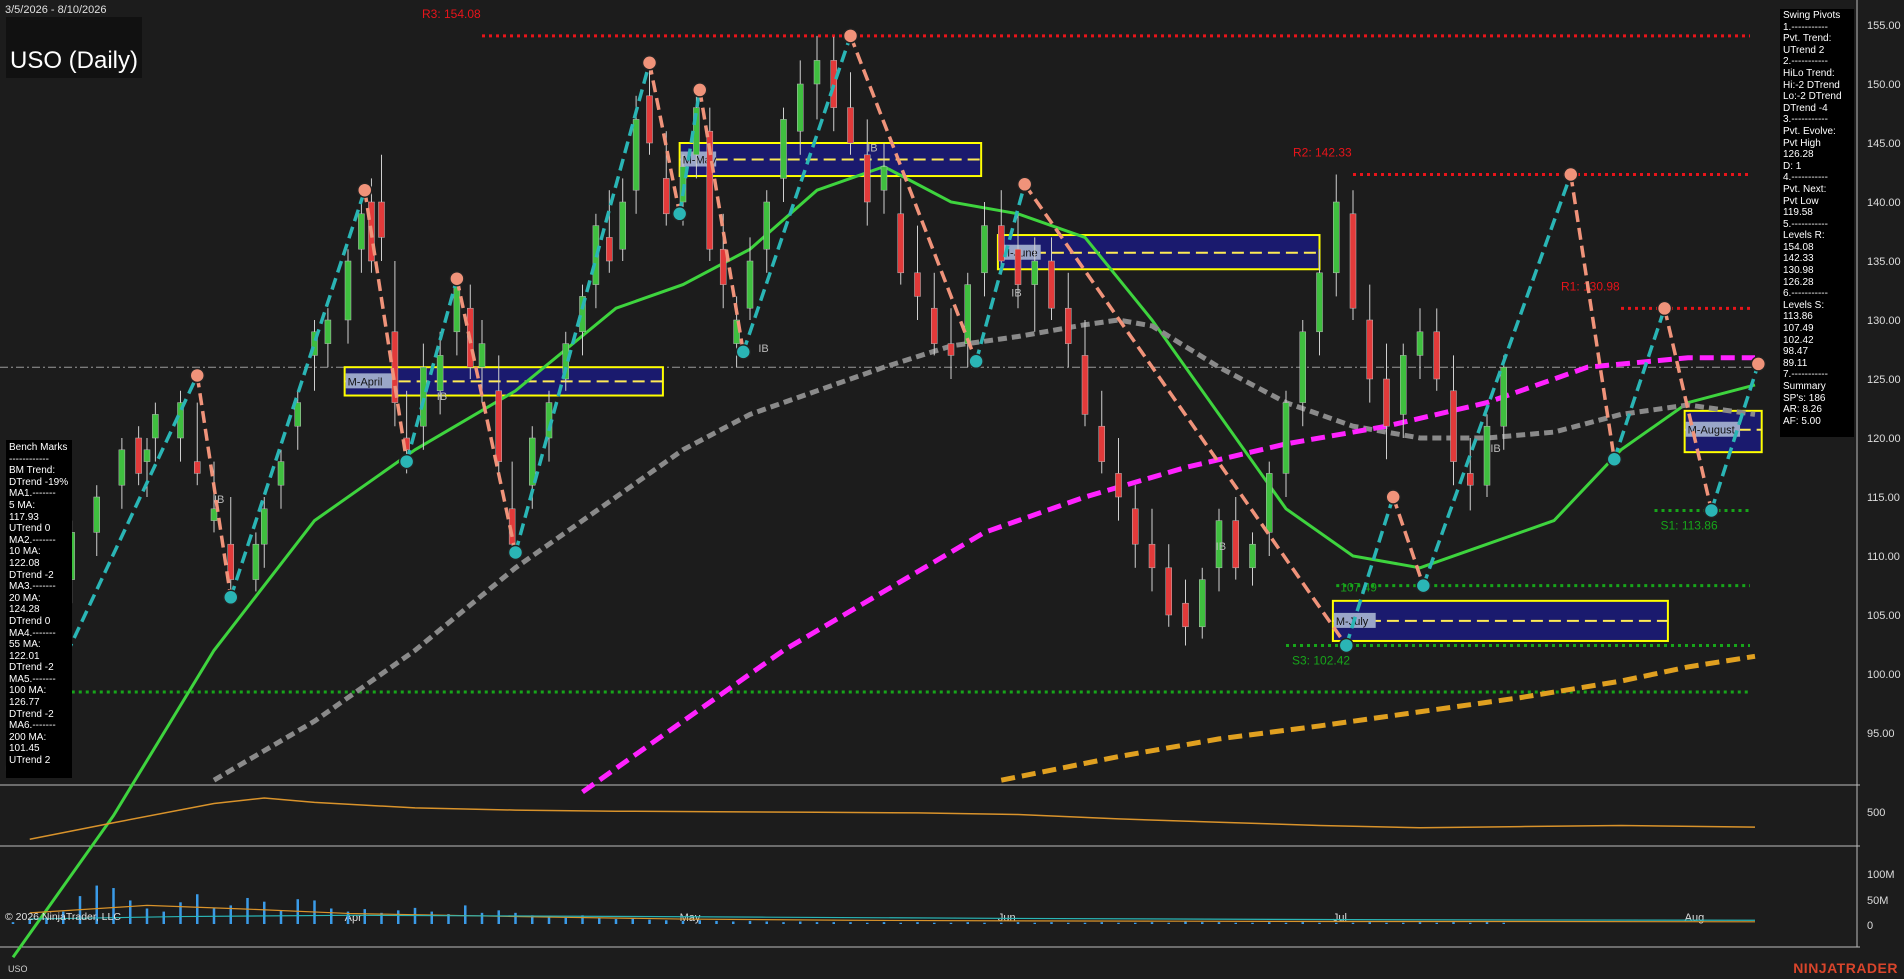 The image size is (1904, 979). Describe the element at coordinates (1884, 262) in the screenshot. I see `y-tick-label: 135.00` at that location.